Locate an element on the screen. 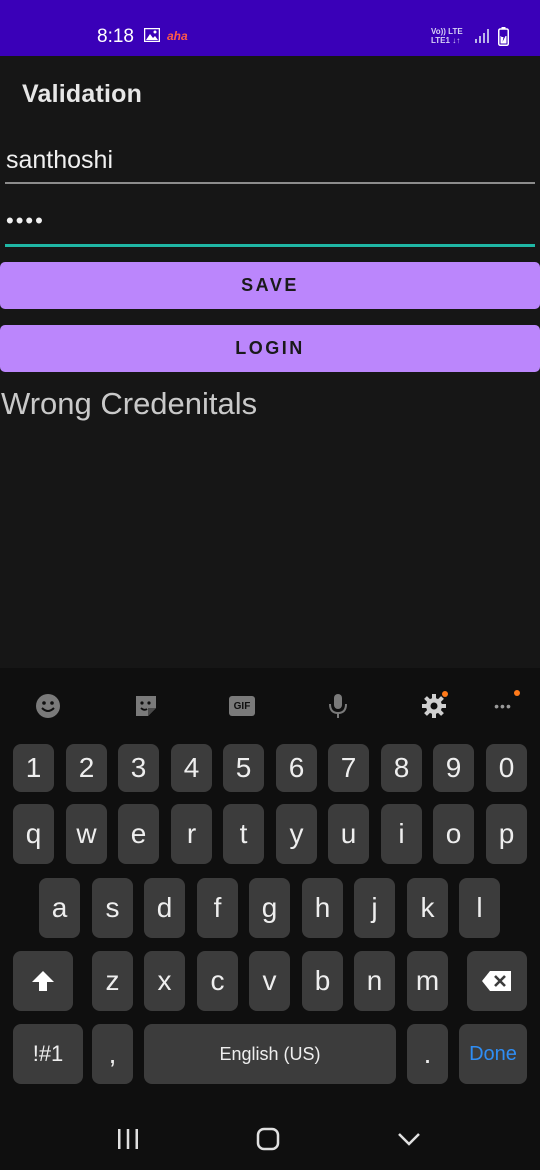 This screenshot has width=540, height=1170. sticker-icon is located at coordinates (146, 706).